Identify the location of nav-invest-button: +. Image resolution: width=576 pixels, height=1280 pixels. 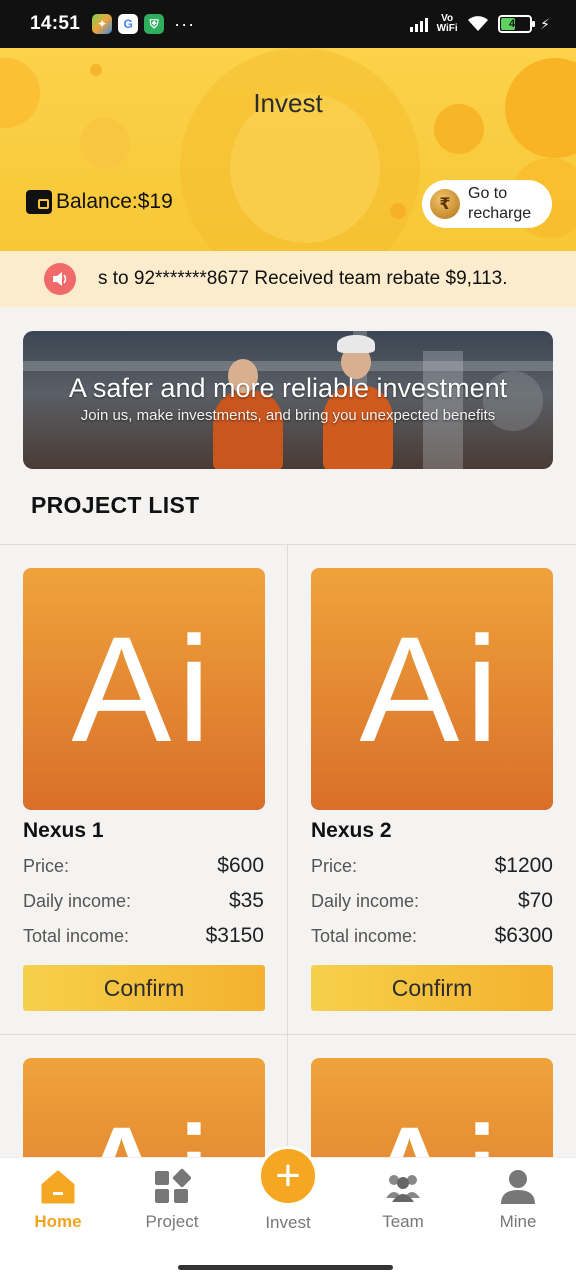
(288, 1176).